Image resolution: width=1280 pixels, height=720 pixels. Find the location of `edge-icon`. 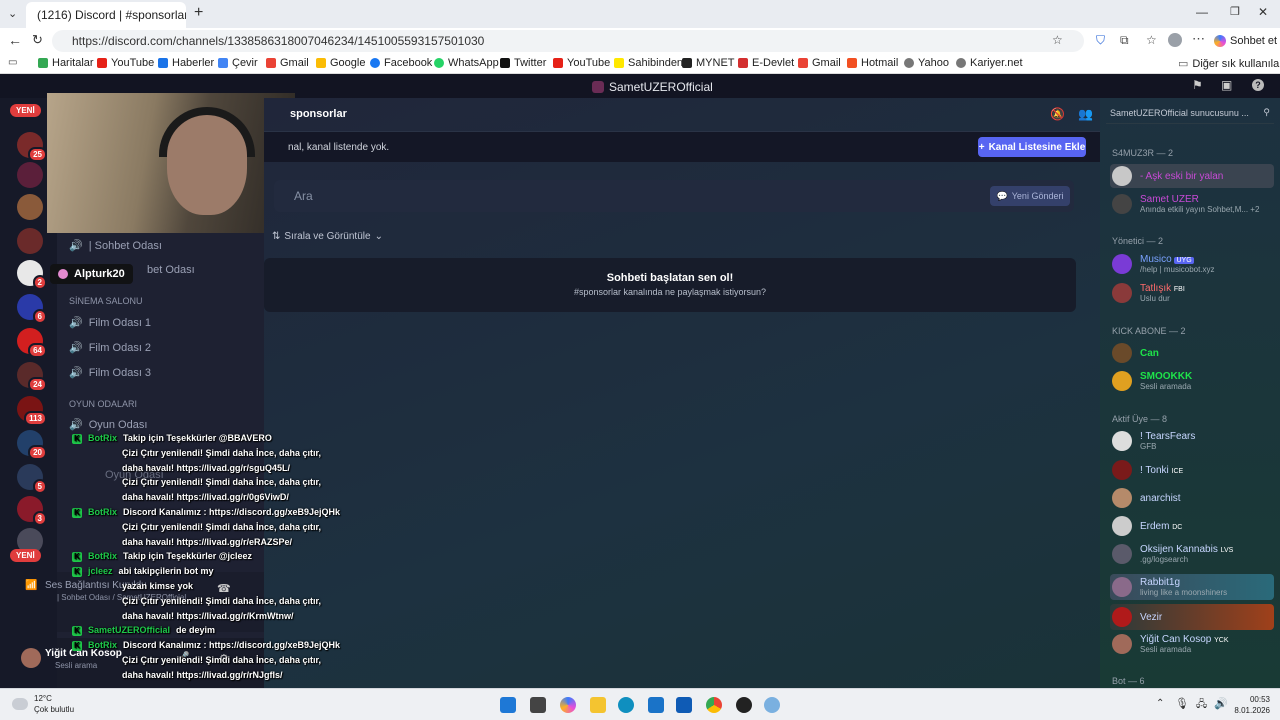

edge-icon is located at coordinates (626, 705).